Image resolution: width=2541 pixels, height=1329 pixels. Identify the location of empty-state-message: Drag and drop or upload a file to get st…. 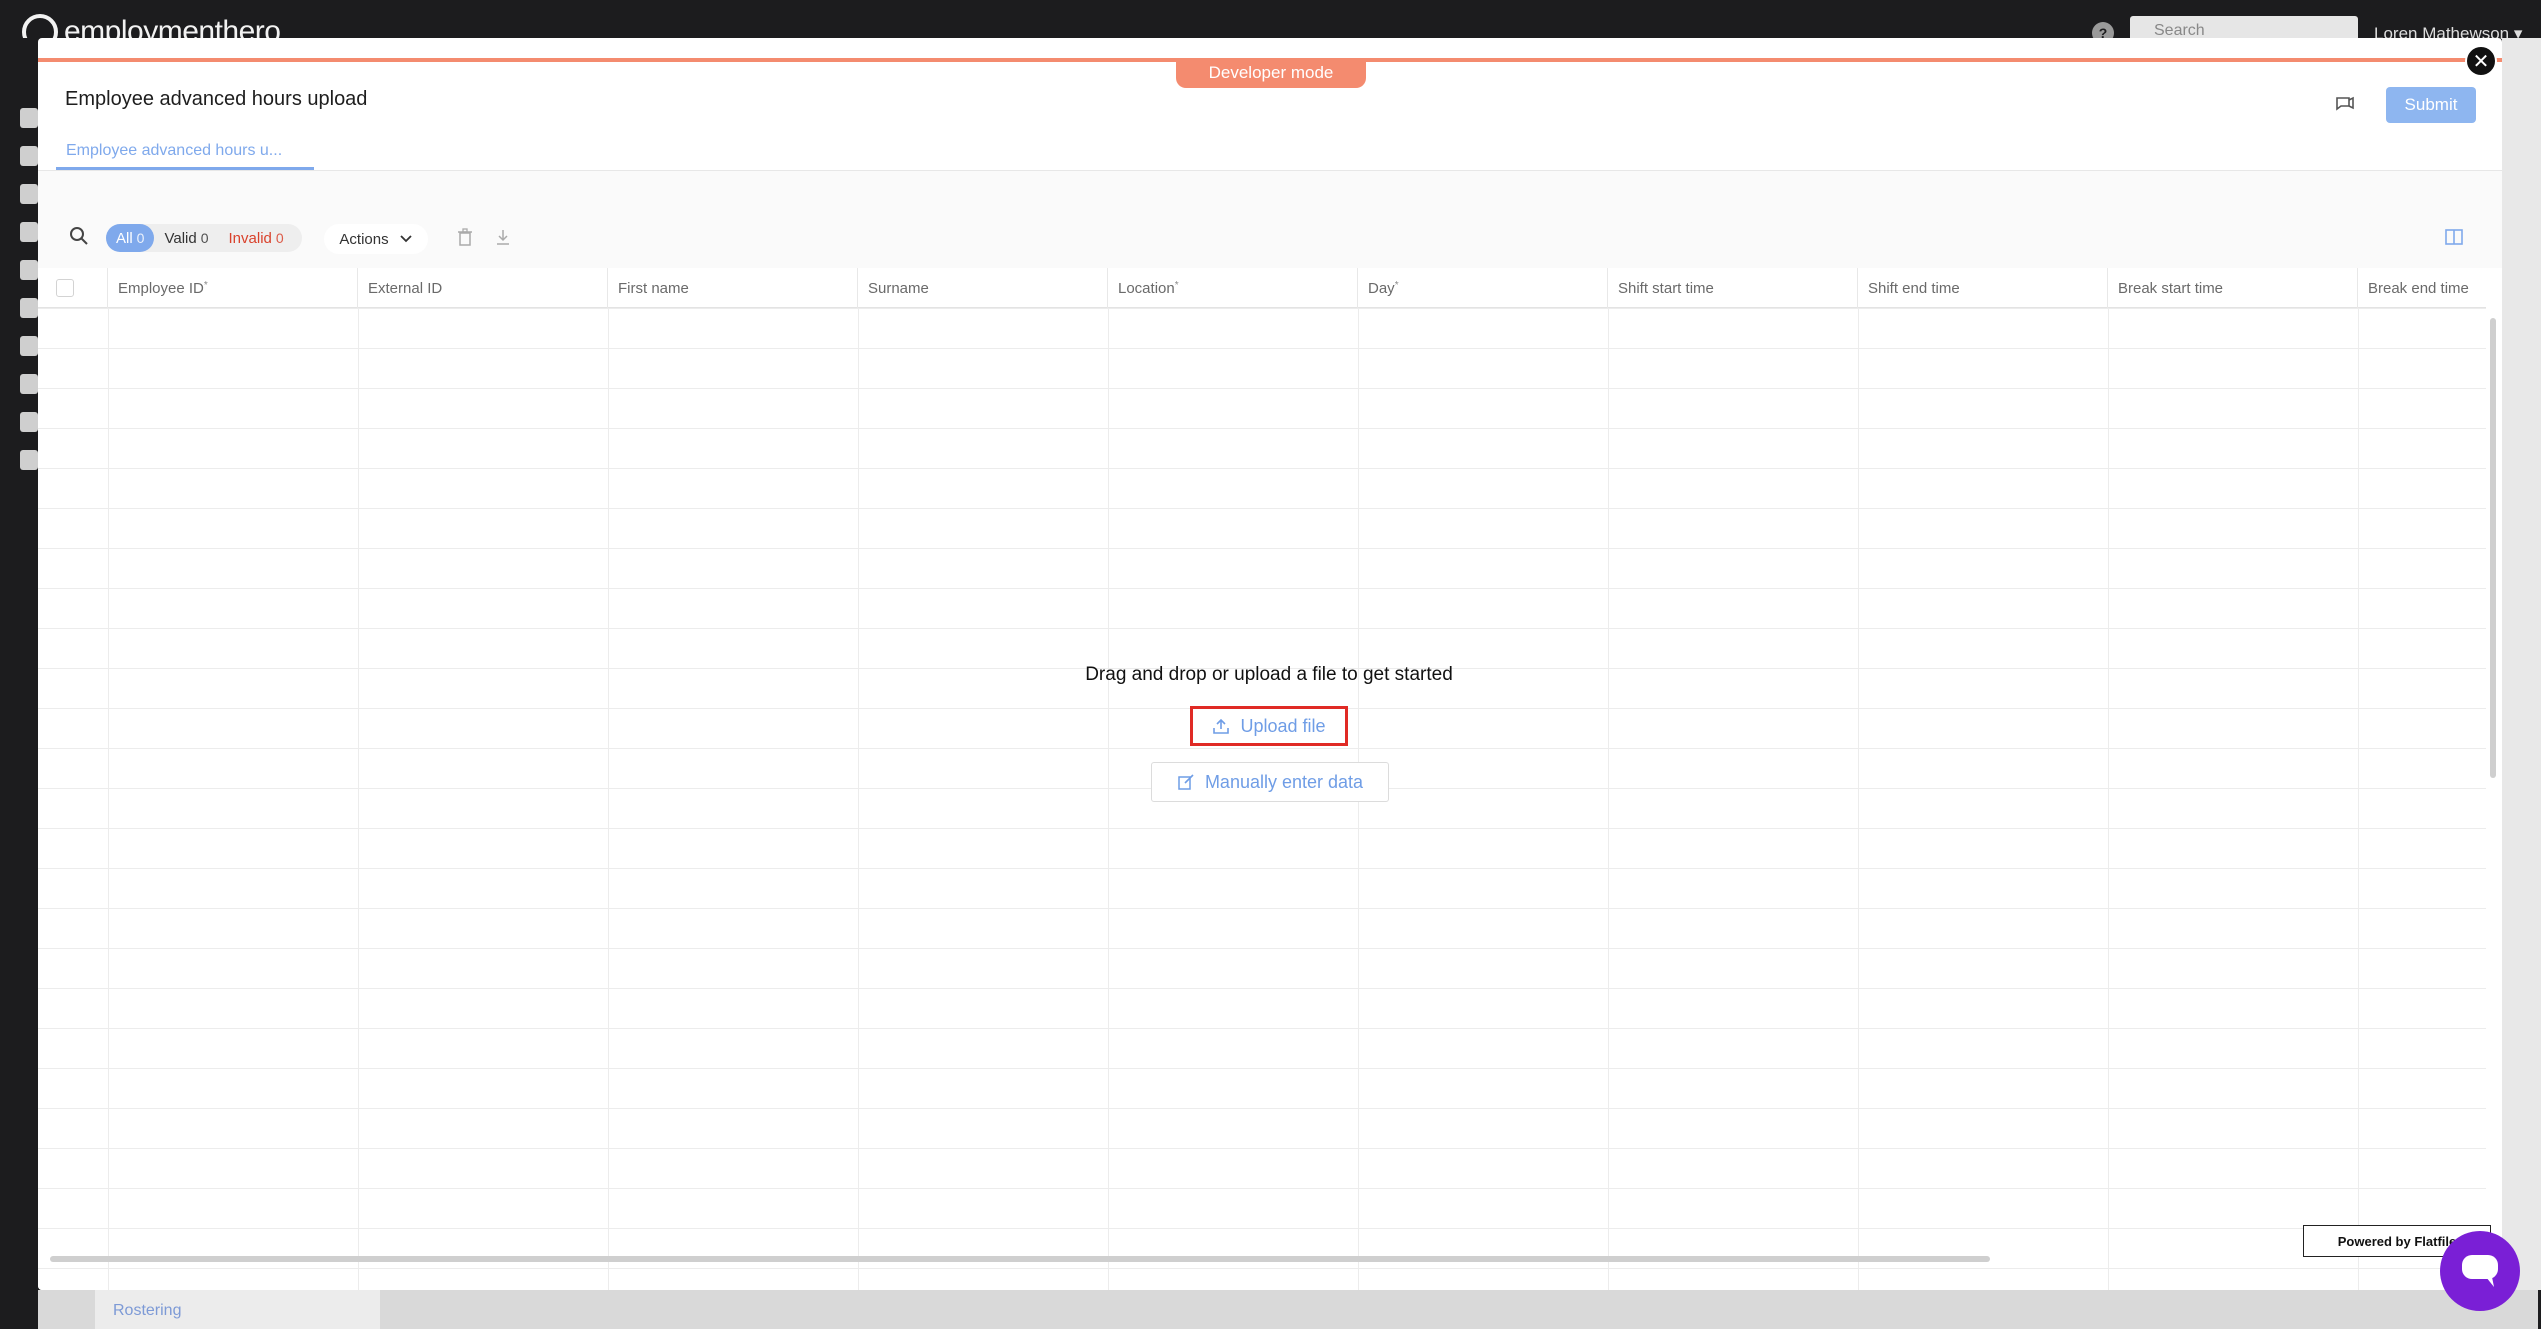
(1269, 674).